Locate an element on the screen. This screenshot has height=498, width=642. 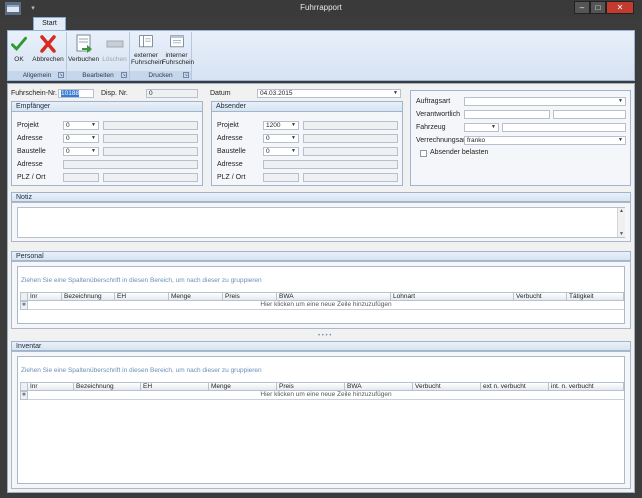
fuhrschein-nr-field: 10188 is located at coordinates (76, 93).